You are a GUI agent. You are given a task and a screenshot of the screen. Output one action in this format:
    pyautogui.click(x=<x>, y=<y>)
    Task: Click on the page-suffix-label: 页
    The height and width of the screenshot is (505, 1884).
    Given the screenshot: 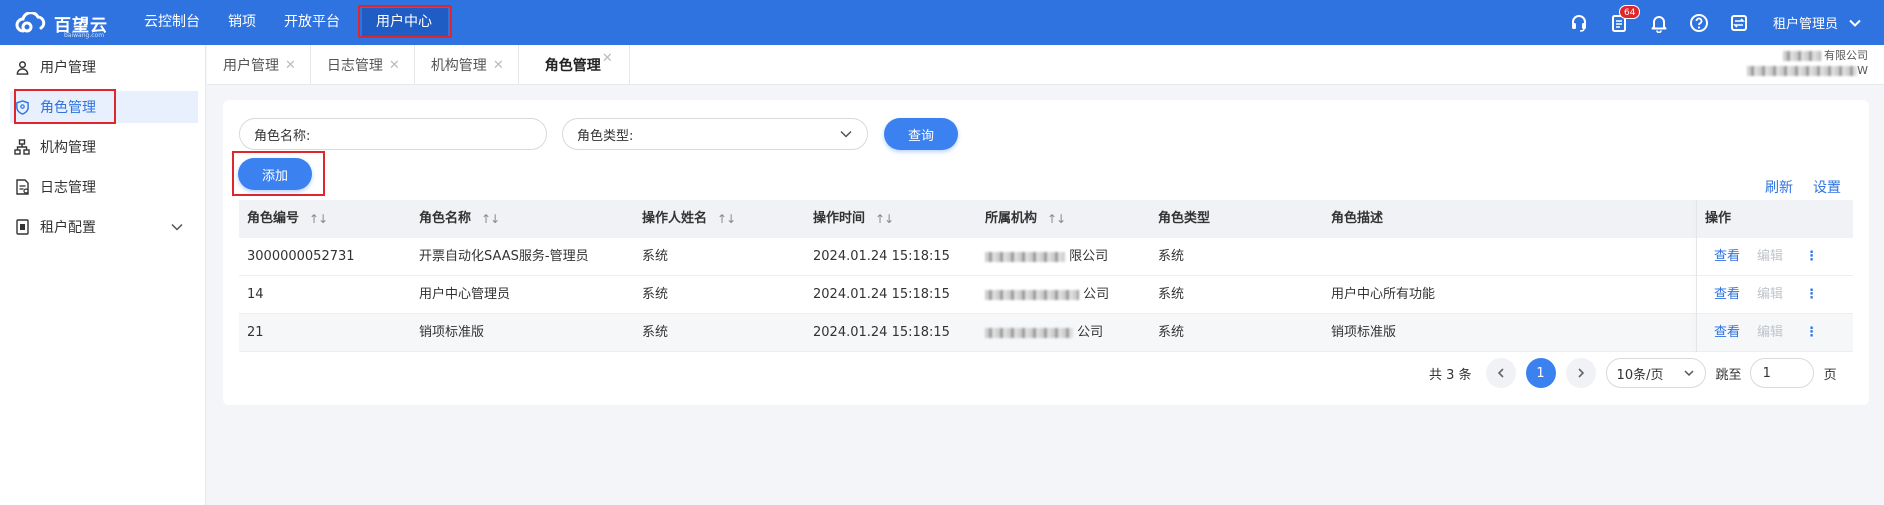 What is the action you would take?
    pyautogui.click(x=1830, y=375)
    